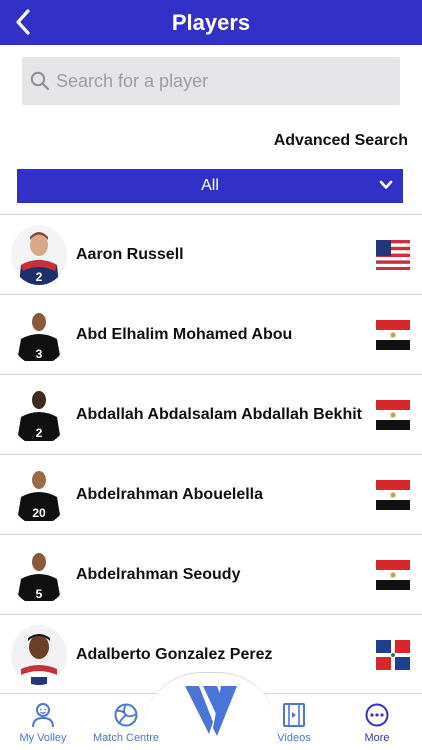 This screenshot has height=750, width=422. What do you see at coordinates (211, 255) in the screenshot?
I see `player-row: 2 Aaron Russell` at bounding box center [211, 255].